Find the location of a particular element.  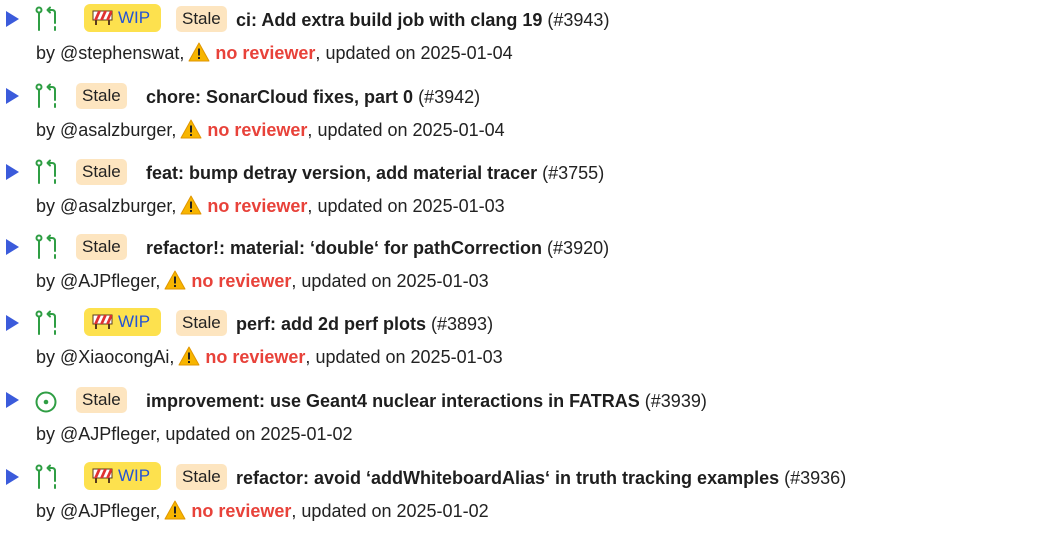

pr-number: (#3942) is located at coordinates (447, 97).